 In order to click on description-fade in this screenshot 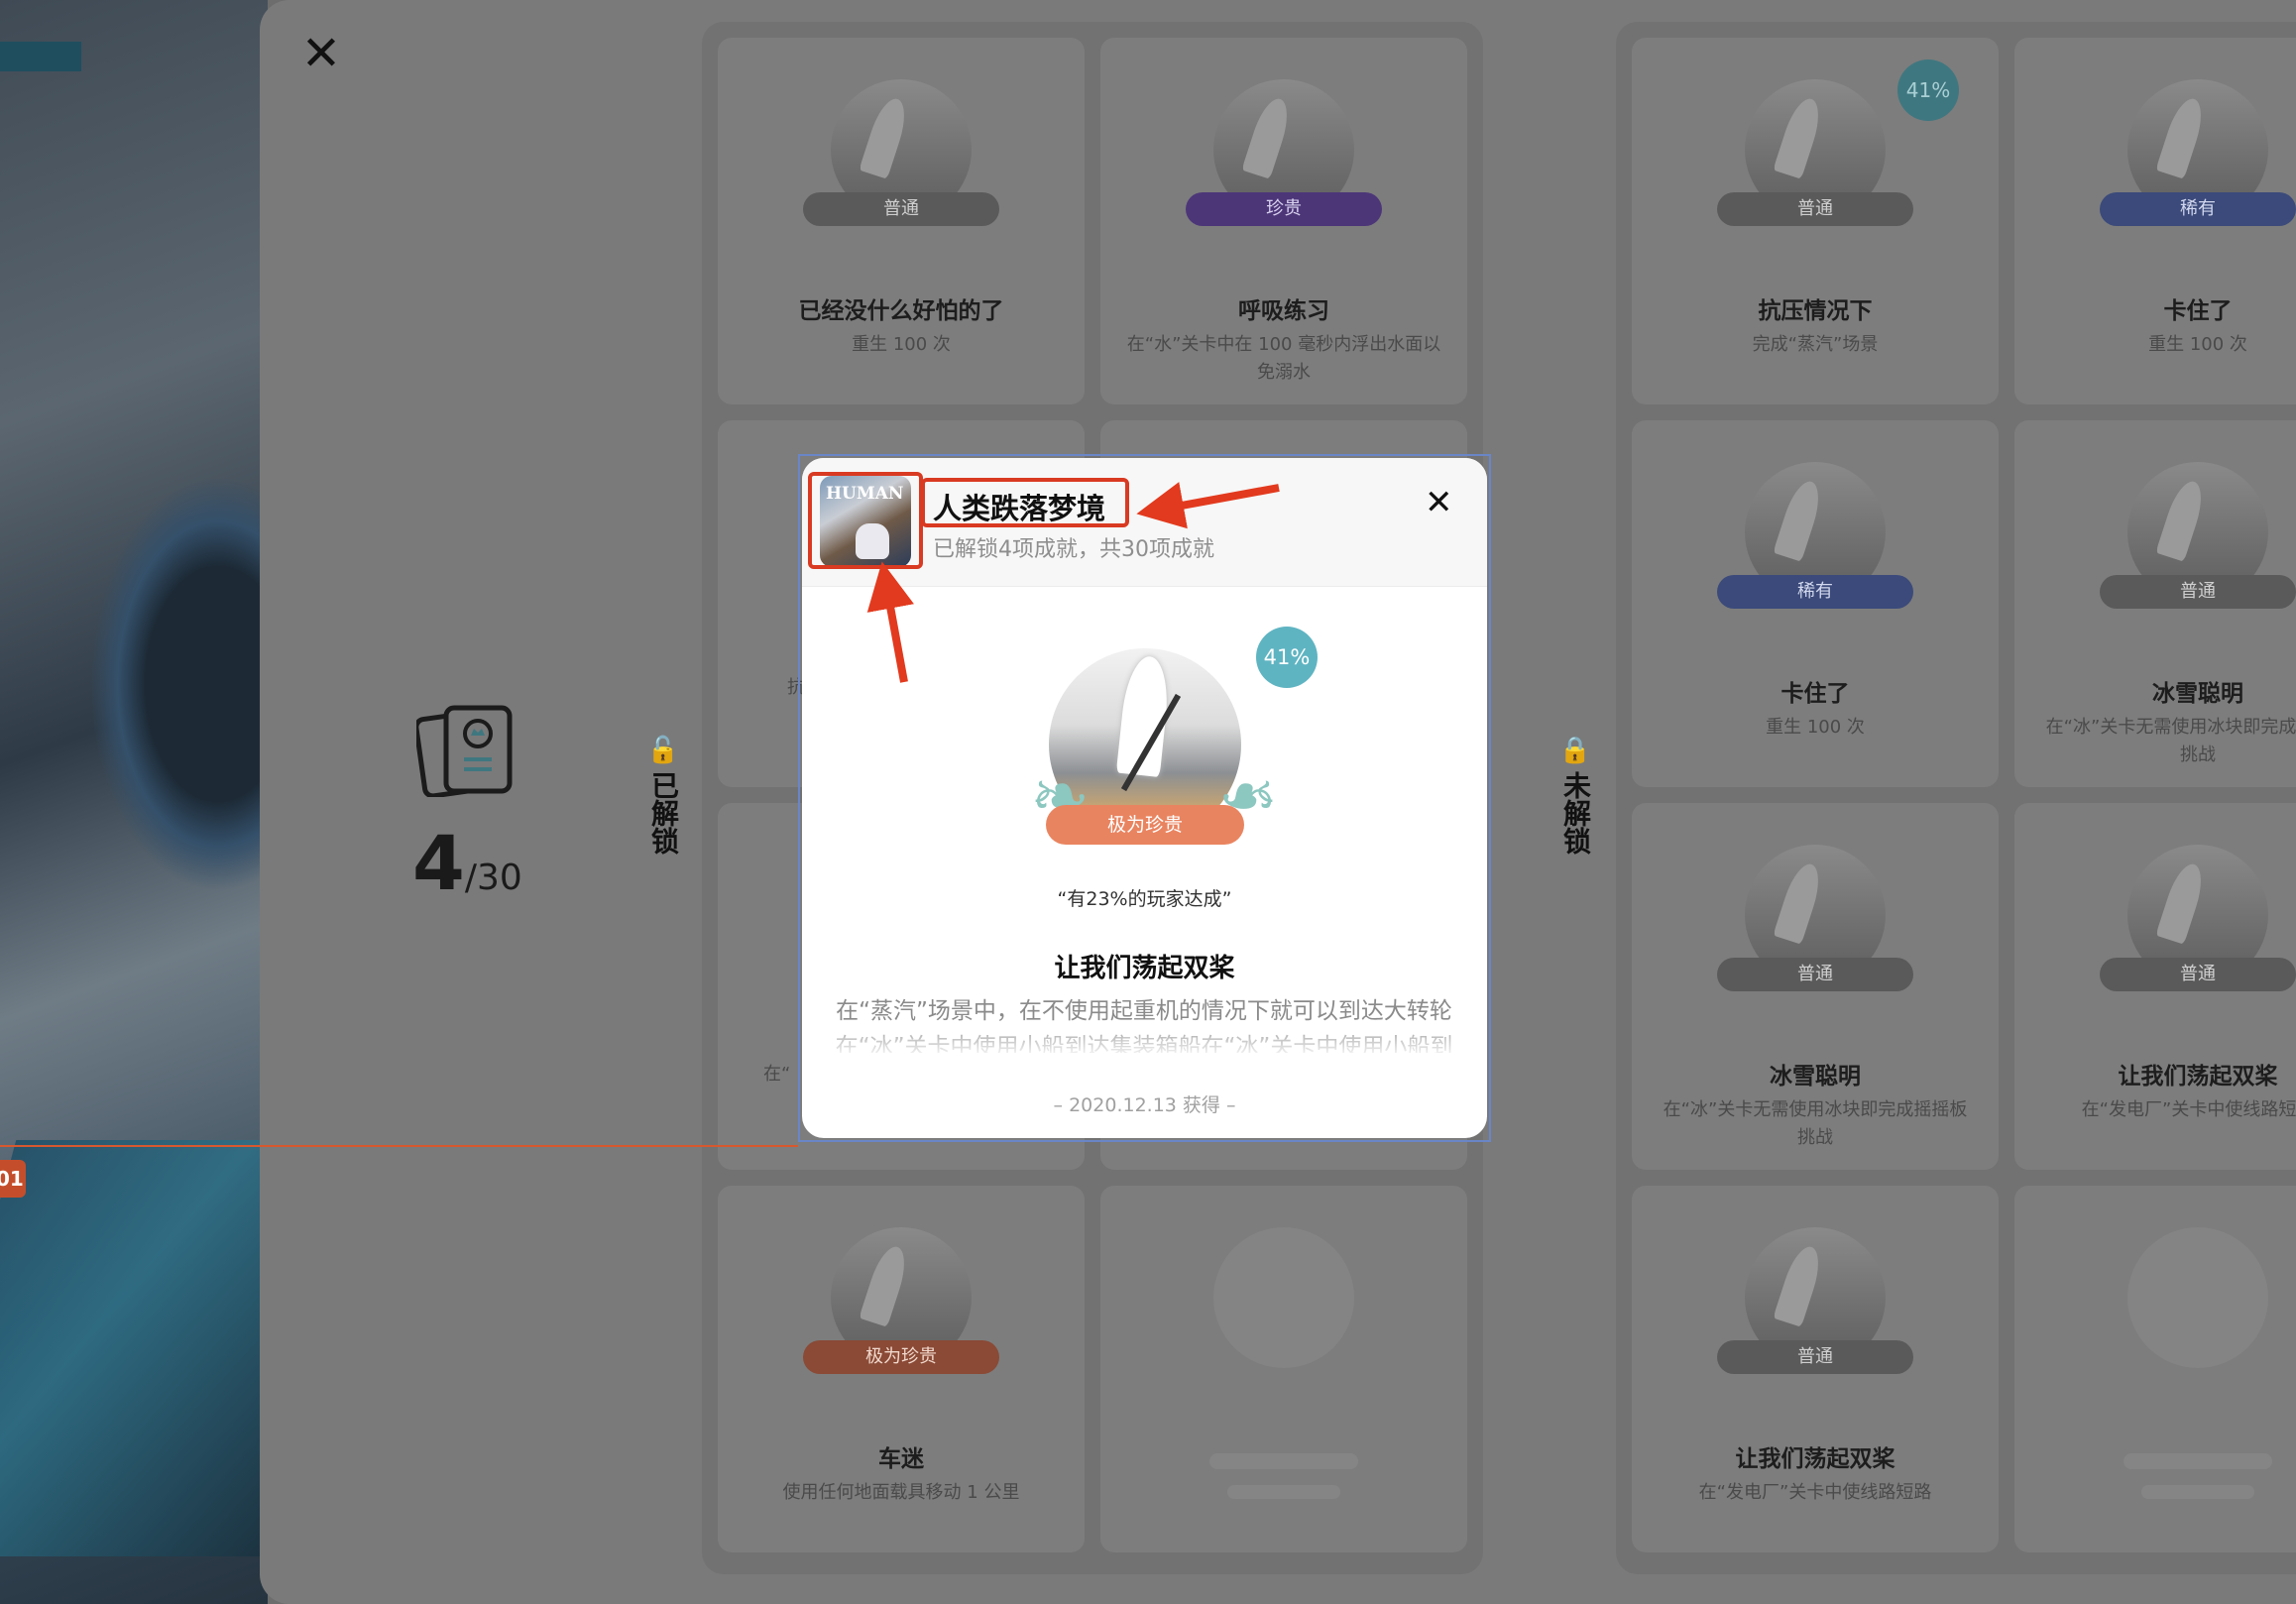, I will do `click(1144, 1041)`.